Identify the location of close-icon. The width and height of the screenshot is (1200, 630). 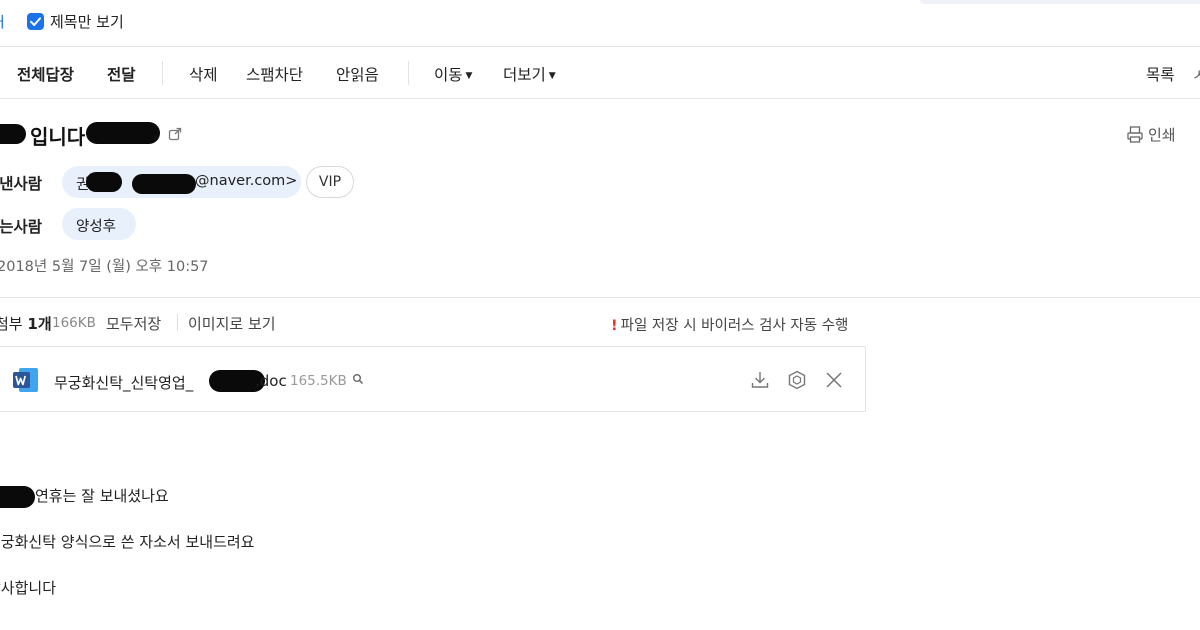
(834, 380).